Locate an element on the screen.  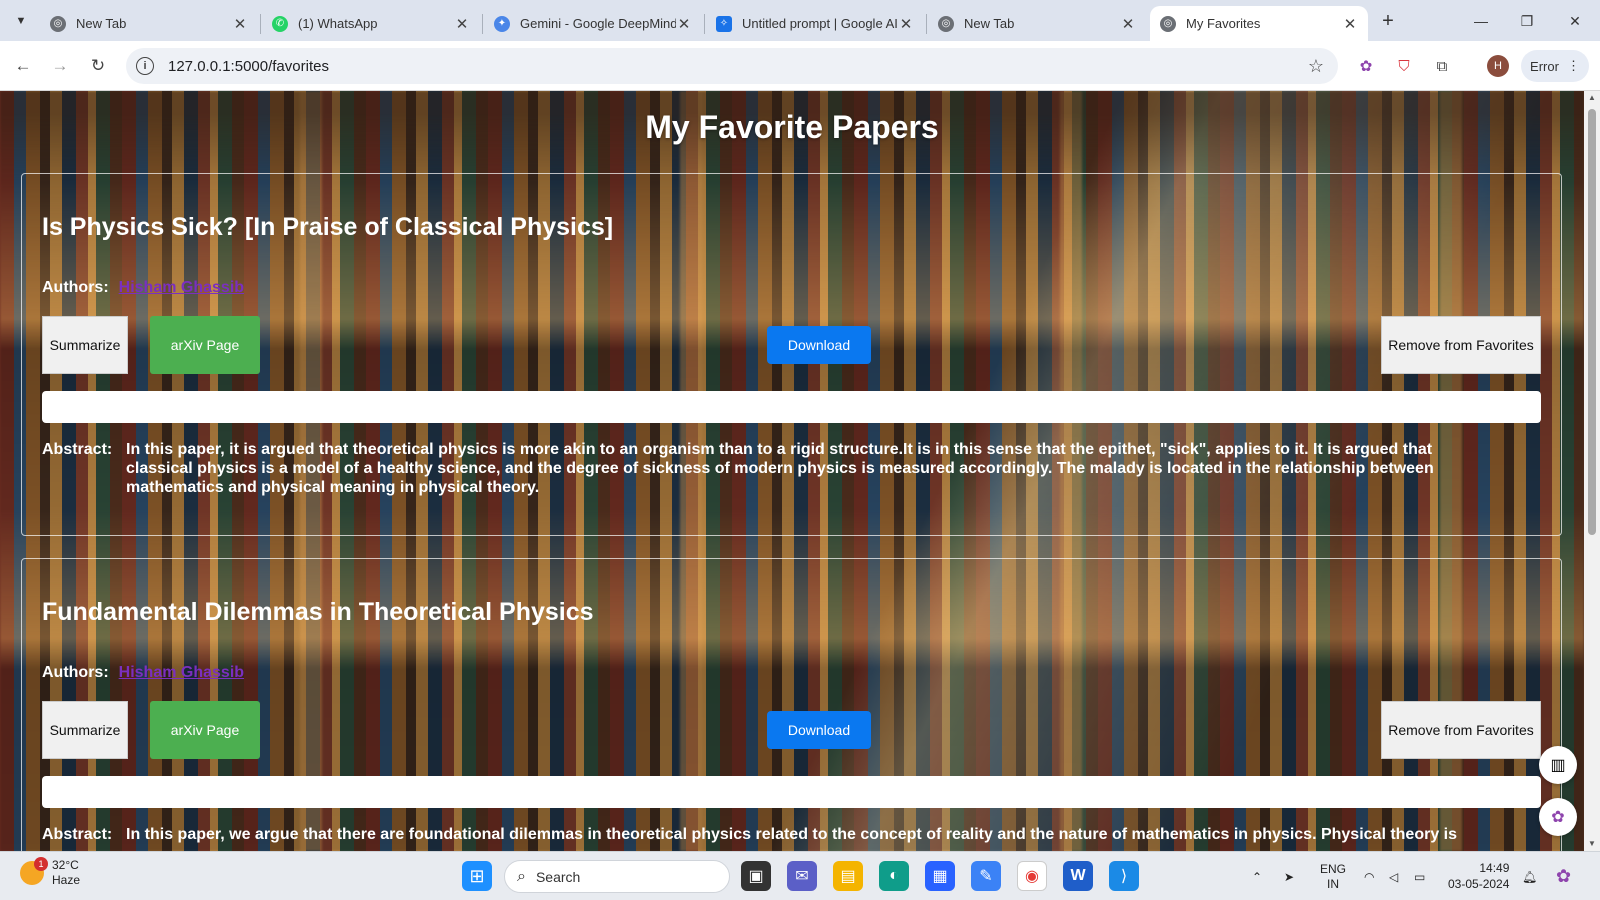
profile-avatar: H is located at coordinates (1498, 66).